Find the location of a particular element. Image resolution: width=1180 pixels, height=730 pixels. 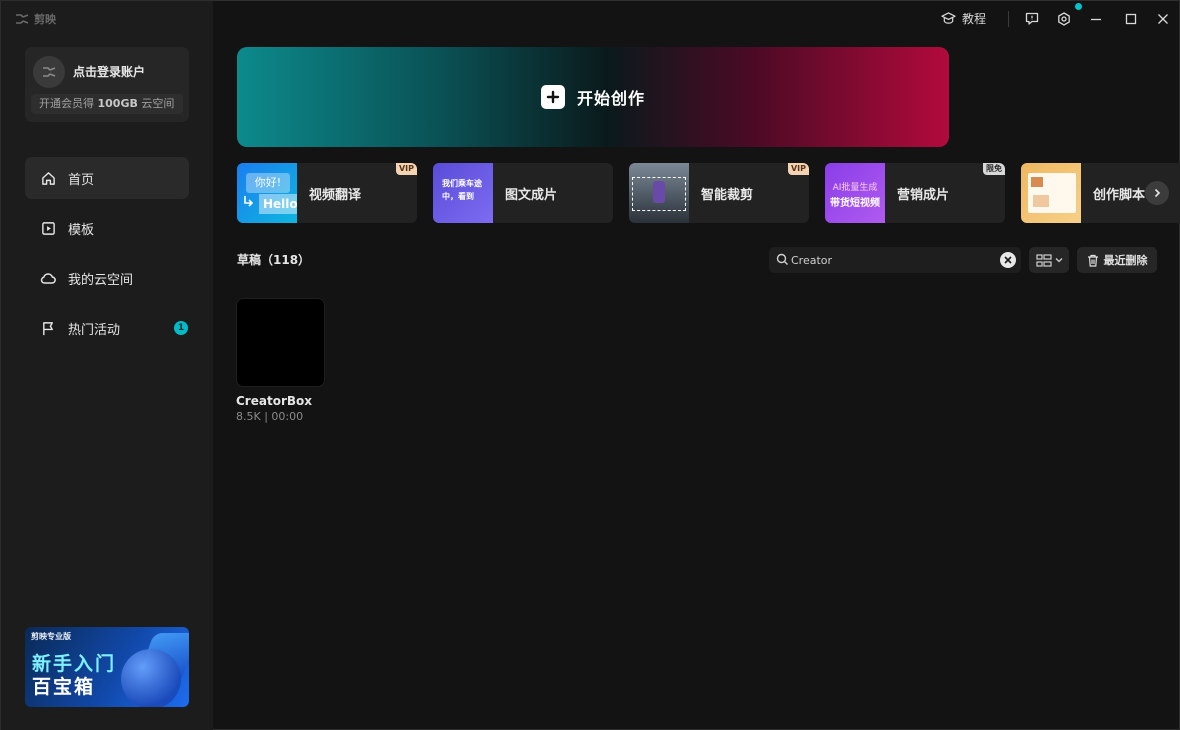

sidebar-item-events: 热门活动 1 is located at coordinates (107, 328).